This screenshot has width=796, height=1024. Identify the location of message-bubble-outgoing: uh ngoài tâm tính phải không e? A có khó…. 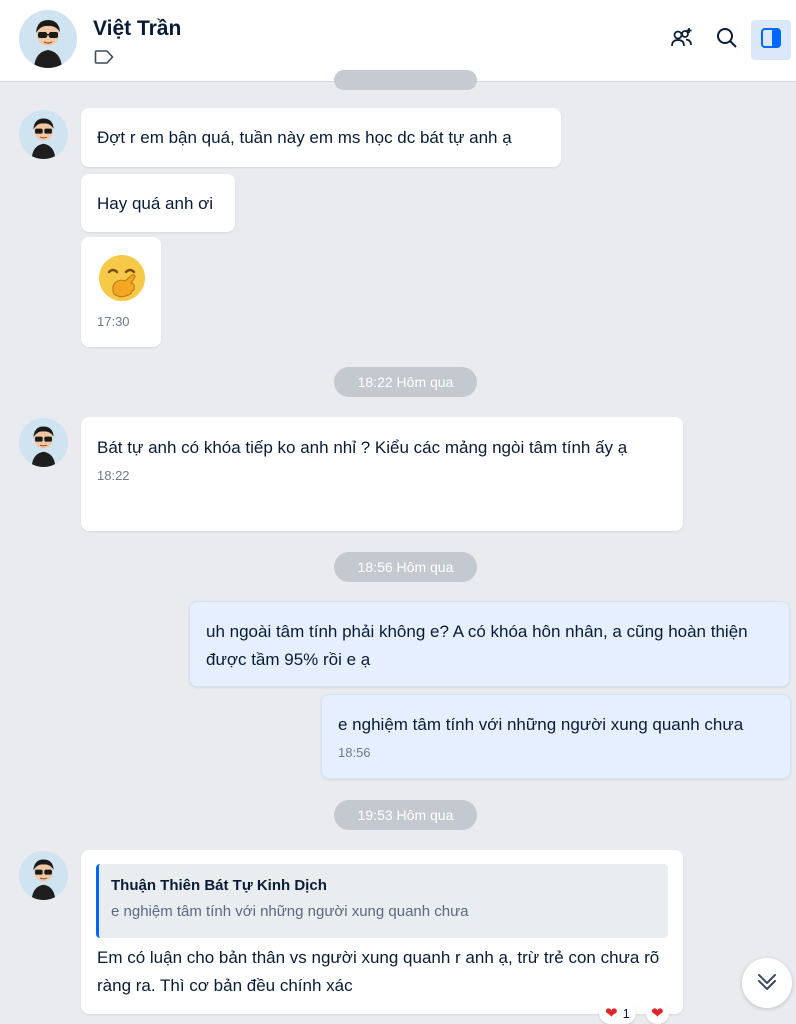
(489, 644).